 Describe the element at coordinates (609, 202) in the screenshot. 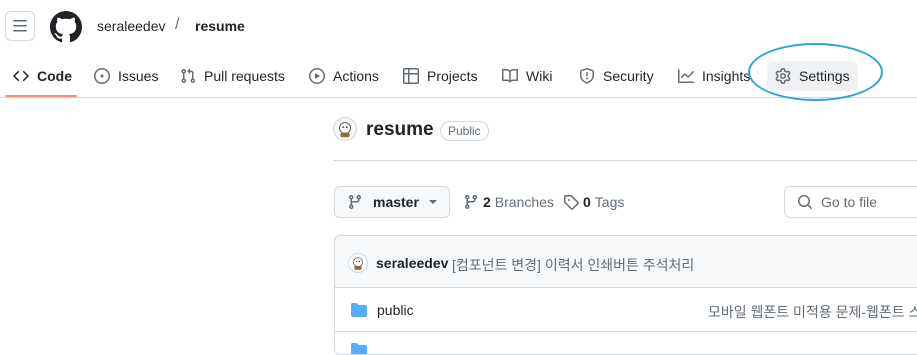

I see `tags-label: Tags` at that location.